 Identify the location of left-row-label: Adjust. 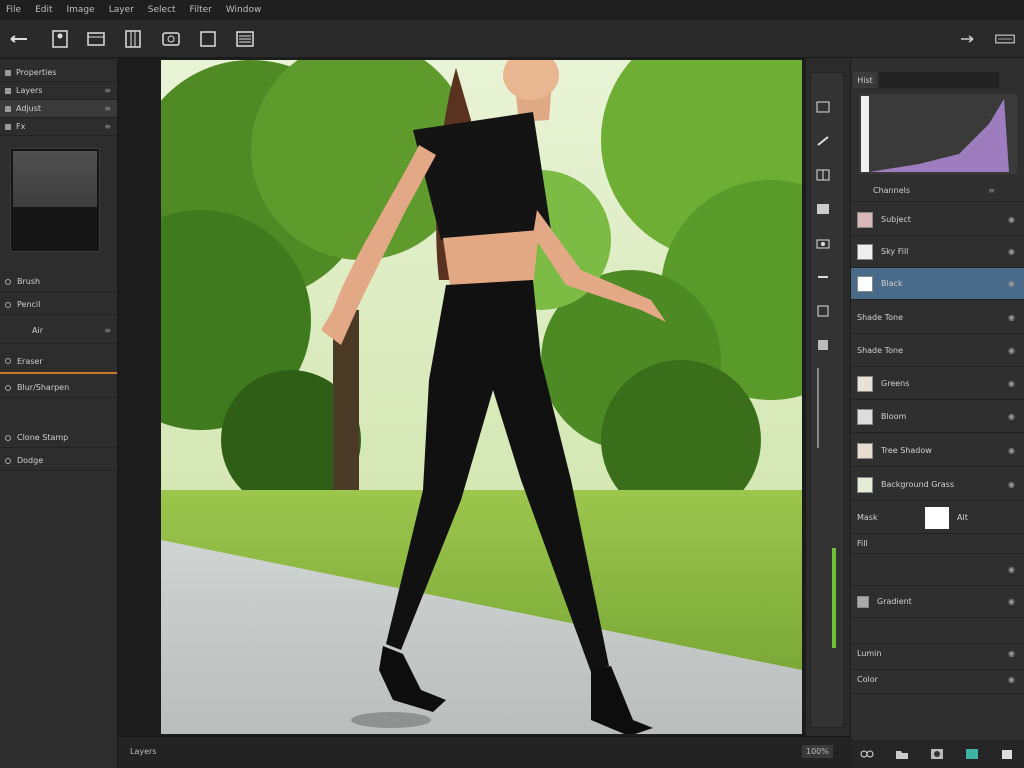
(29, 108).